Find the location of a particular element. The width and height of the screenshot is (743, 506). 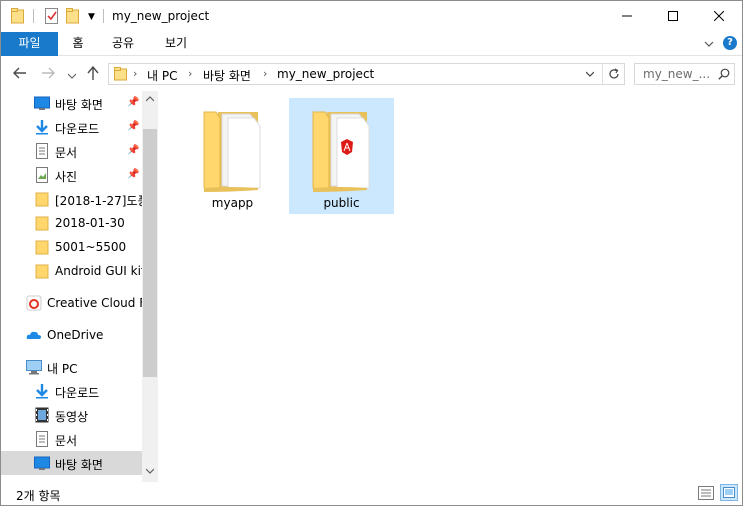

sidebar-item-documents: 문서 📌 is located at coordinates (71, 151).